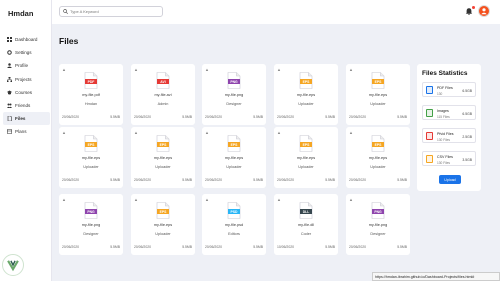  I want to click on file-card: ▲ PDF my-file.pdf Hmdan 20/06/2020 5.5MB, so click(91, 94).